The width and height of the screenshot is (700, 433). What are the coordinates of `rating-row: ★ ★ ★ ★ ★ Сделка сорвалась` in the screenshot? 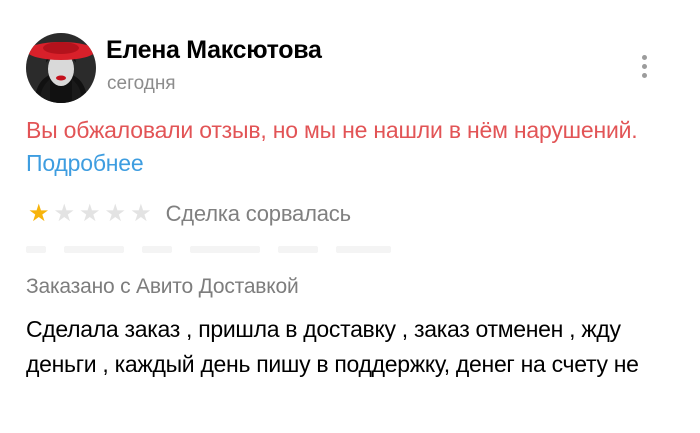 It's located at (189, 214).